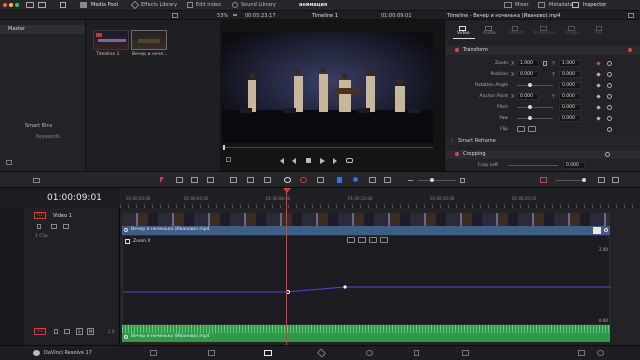 The height and width of the screenshot is (360, 640). What do you see at coordinates (235, 5) in the screenshot?
I see `sound-library-icon` at bounding box center [235, 5].